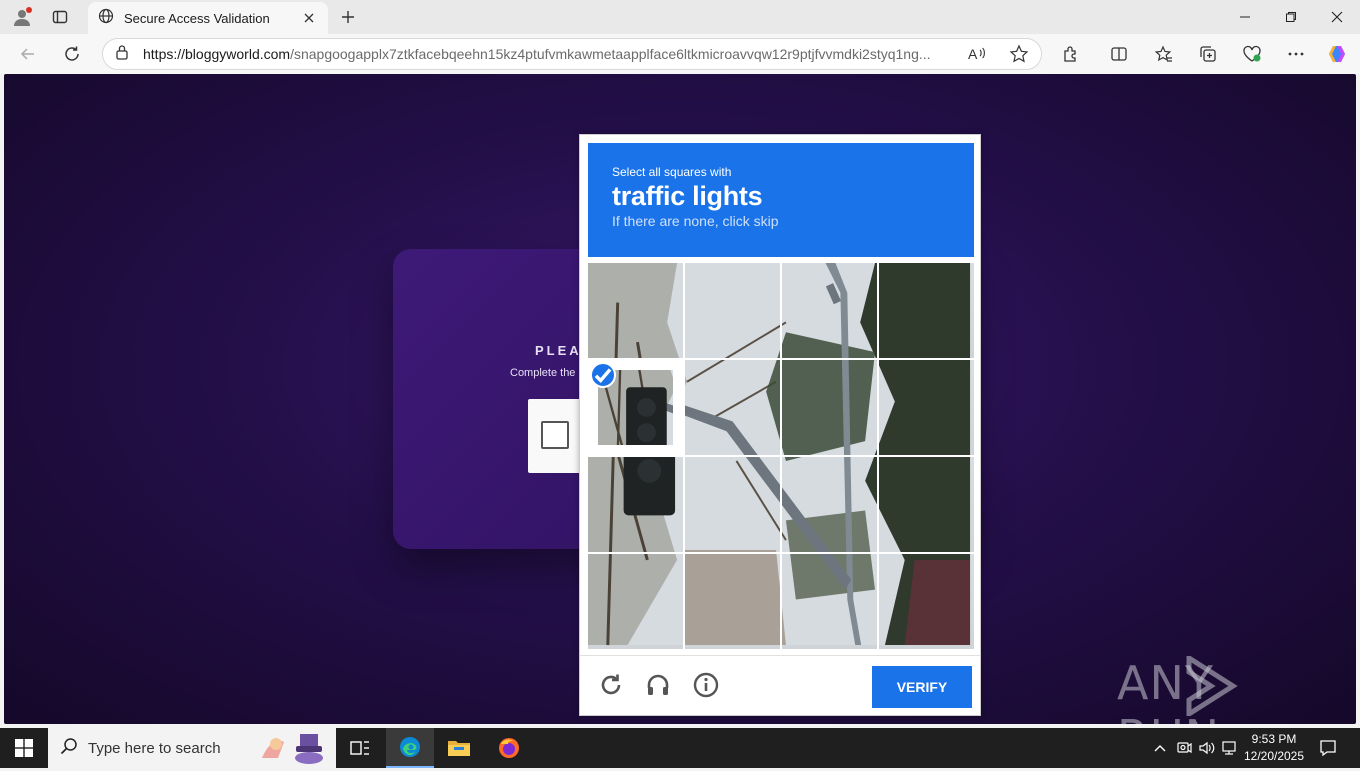 This screenshot has height=771, width=1360. I want to click on browser-essentials-icon, so click(1252, 54).